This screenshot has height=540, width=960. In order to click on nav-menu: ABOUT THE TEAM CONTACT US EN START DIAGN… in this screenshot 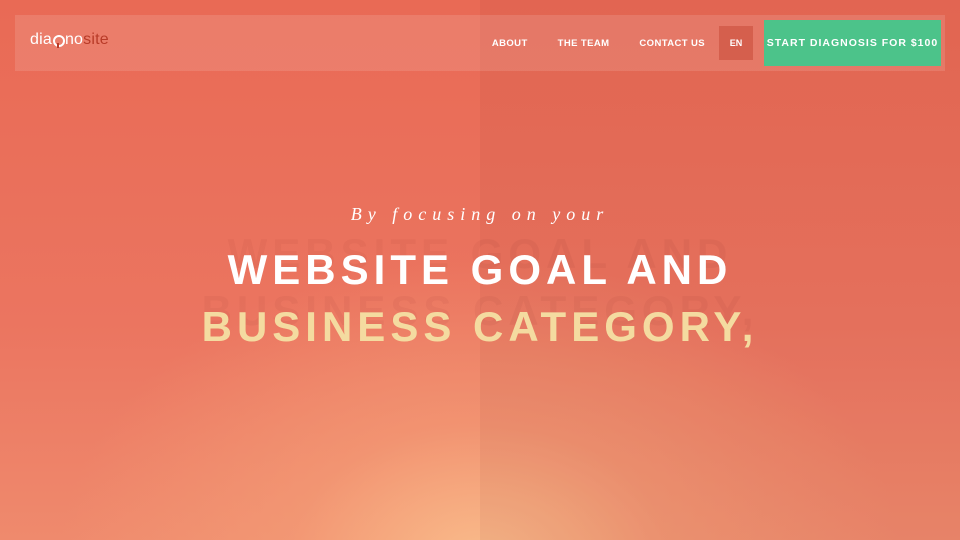, I will do `click(718, 43)`.